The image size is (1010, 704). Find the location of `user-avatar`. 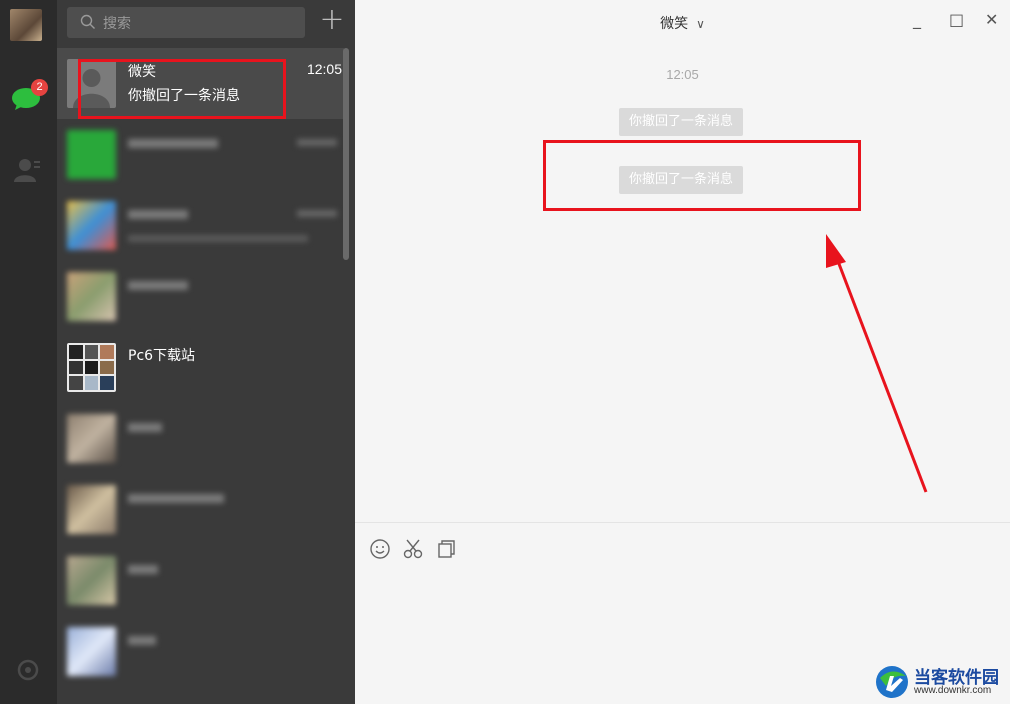

user-avatar is located at coordinates (26, 25).